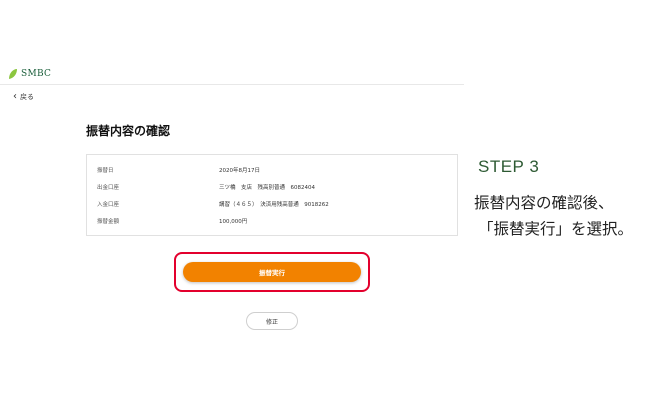 The width and height of the screenshot is (648, 400). I want to click on brand-logo: SMBC, so click(29, 74).